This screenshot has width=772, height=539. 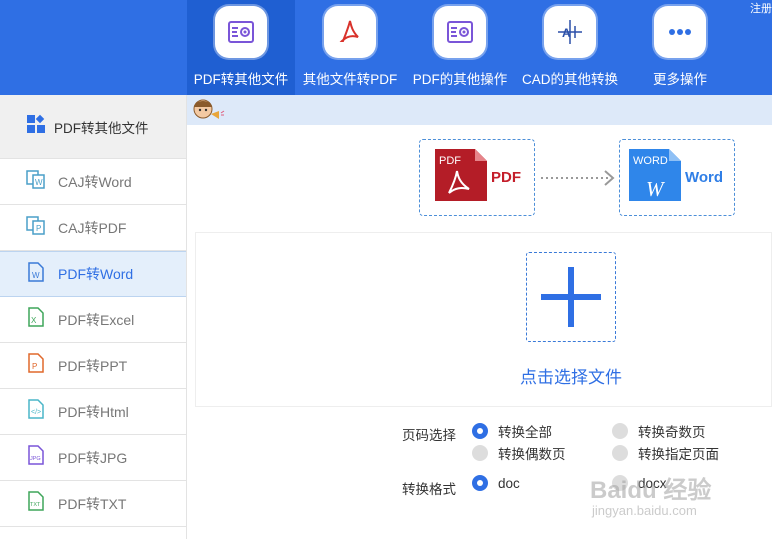 I want to click on radio-convert-even: 转换偶数页, so click(x=519, y=453).